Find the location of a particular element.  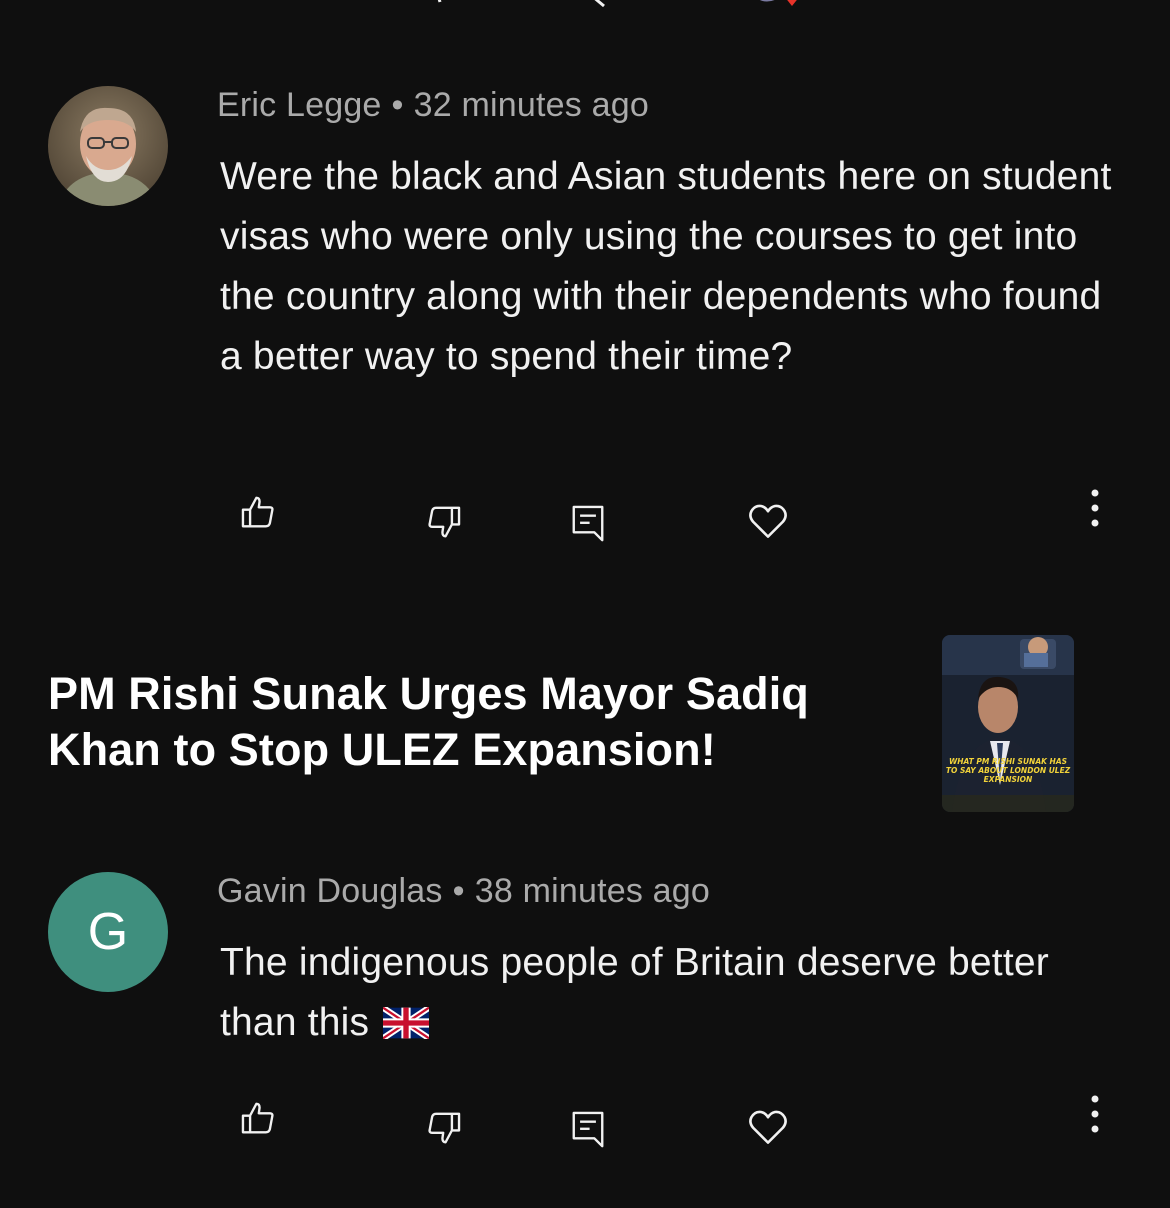

avatar-letter: G is located at coordinates (108, 932).